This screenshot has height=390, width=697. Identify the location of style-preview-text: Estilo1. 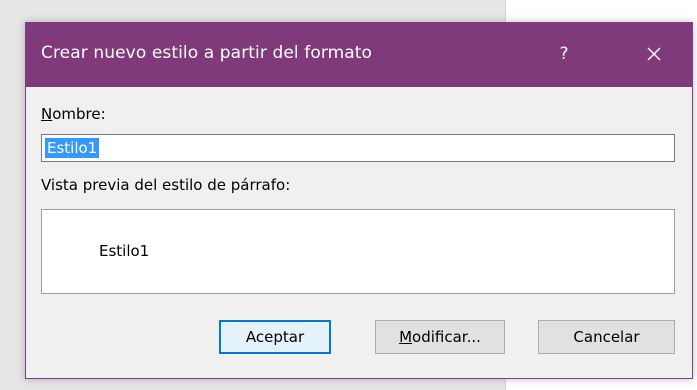
(124, 251).